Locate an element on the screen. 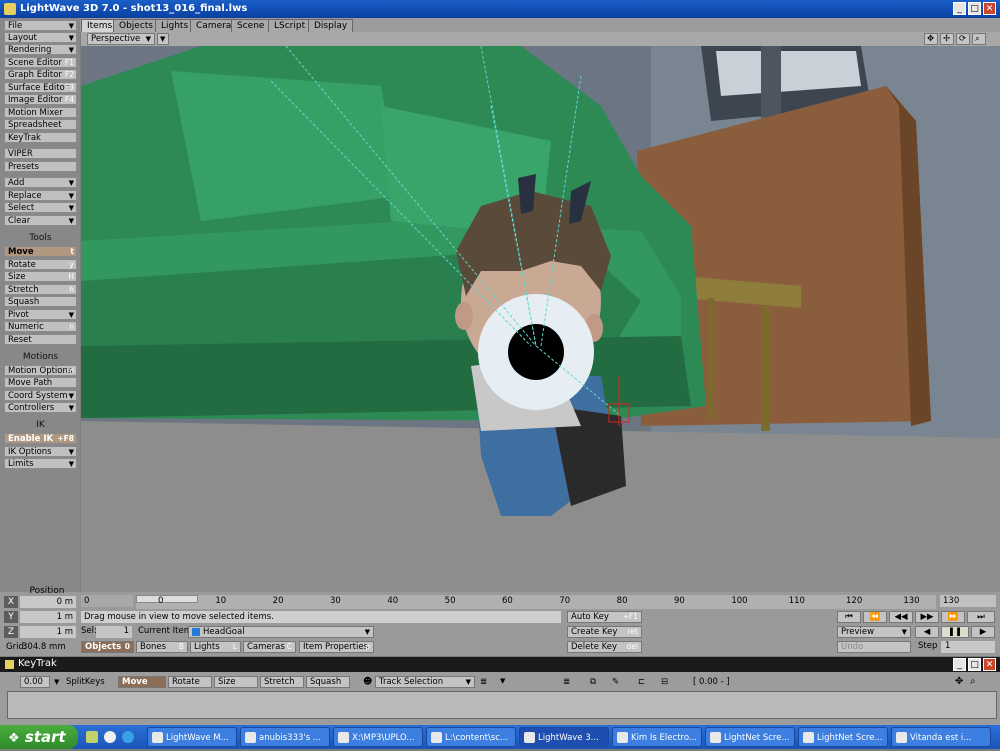 The width and height of the screenshot is (1000, 751). tab-lscript: LScript is located at coordinates (290, 25).